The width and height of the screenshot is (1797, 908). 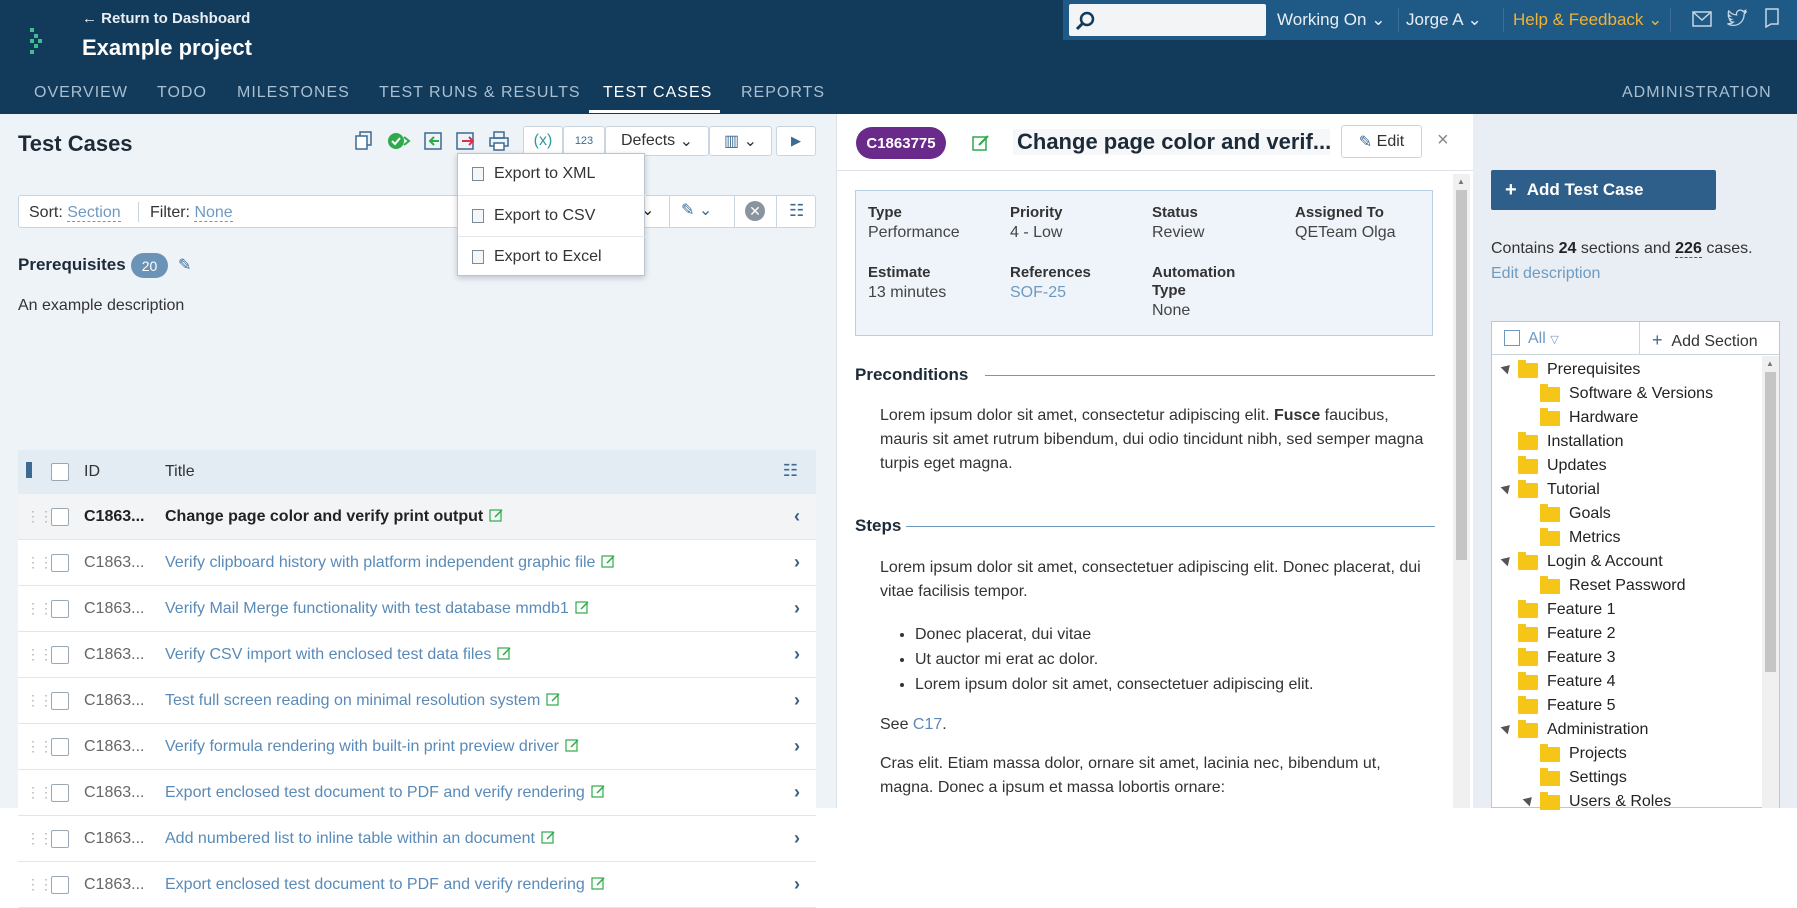 What do you see at coordinates (433, 141) in the screenshot?
I see `import-icon` at bounding box center [433, 141].